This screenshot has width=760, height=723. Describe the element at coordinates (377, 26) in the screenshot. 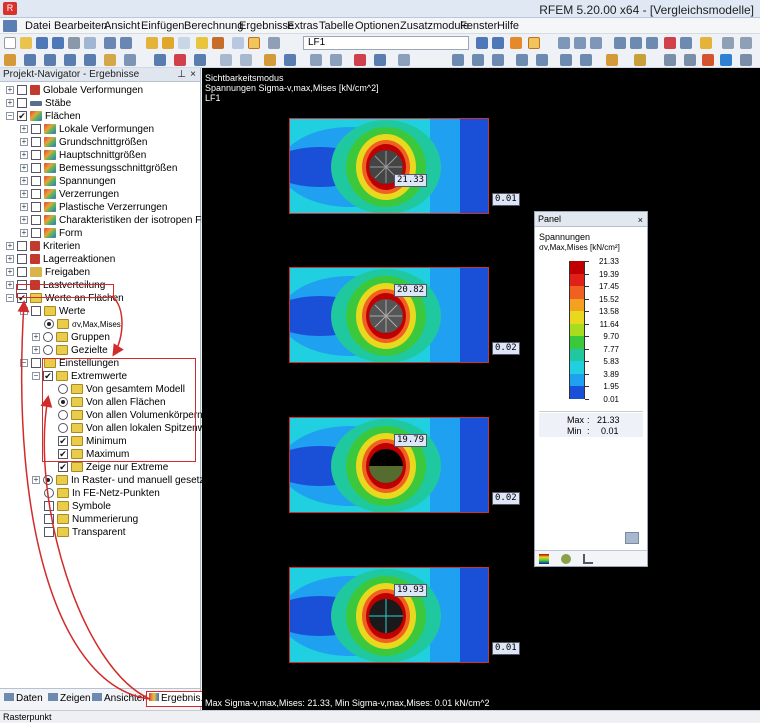

I see `menu-optionen: Optionen` at that location.